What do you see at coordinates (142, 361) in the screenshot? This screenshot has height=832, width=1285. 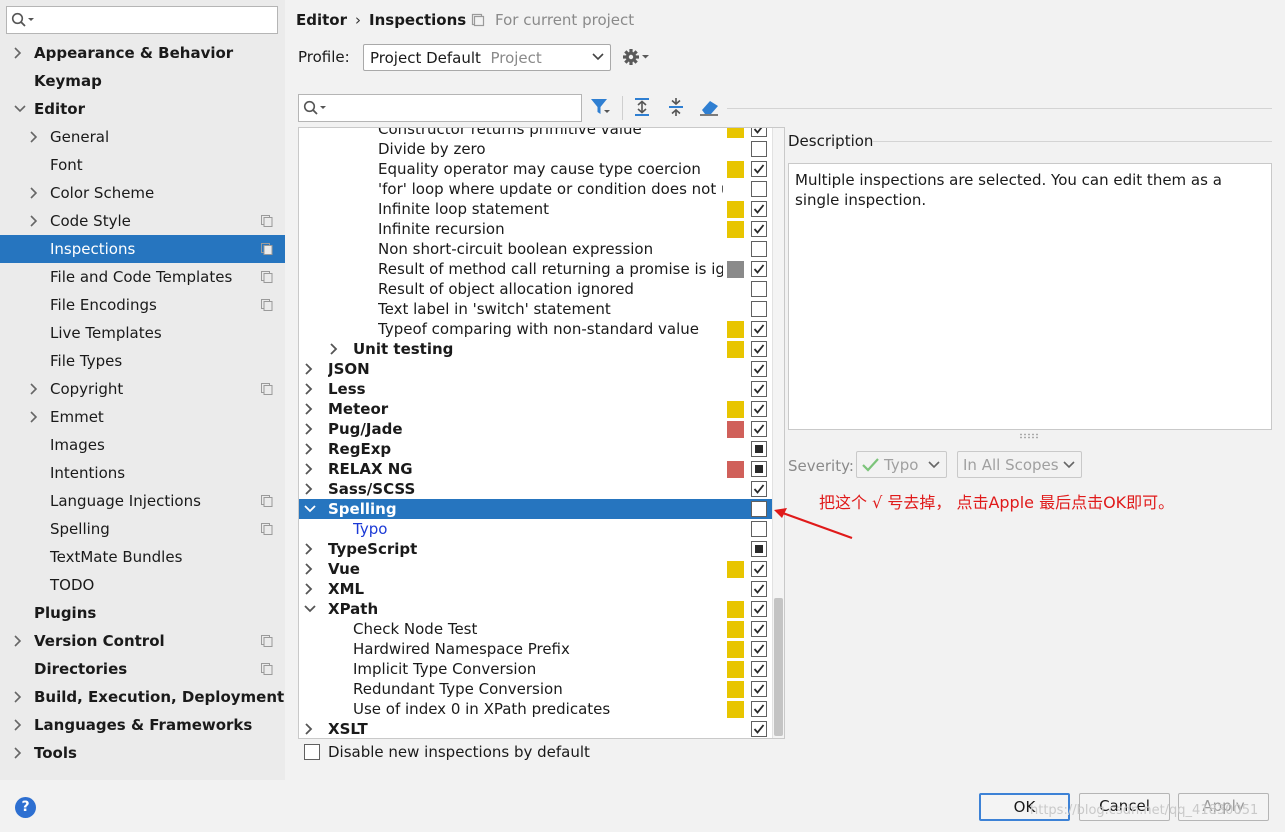 I see `sidebar-item-file-types: File Types` at bounding box center [142, 361].